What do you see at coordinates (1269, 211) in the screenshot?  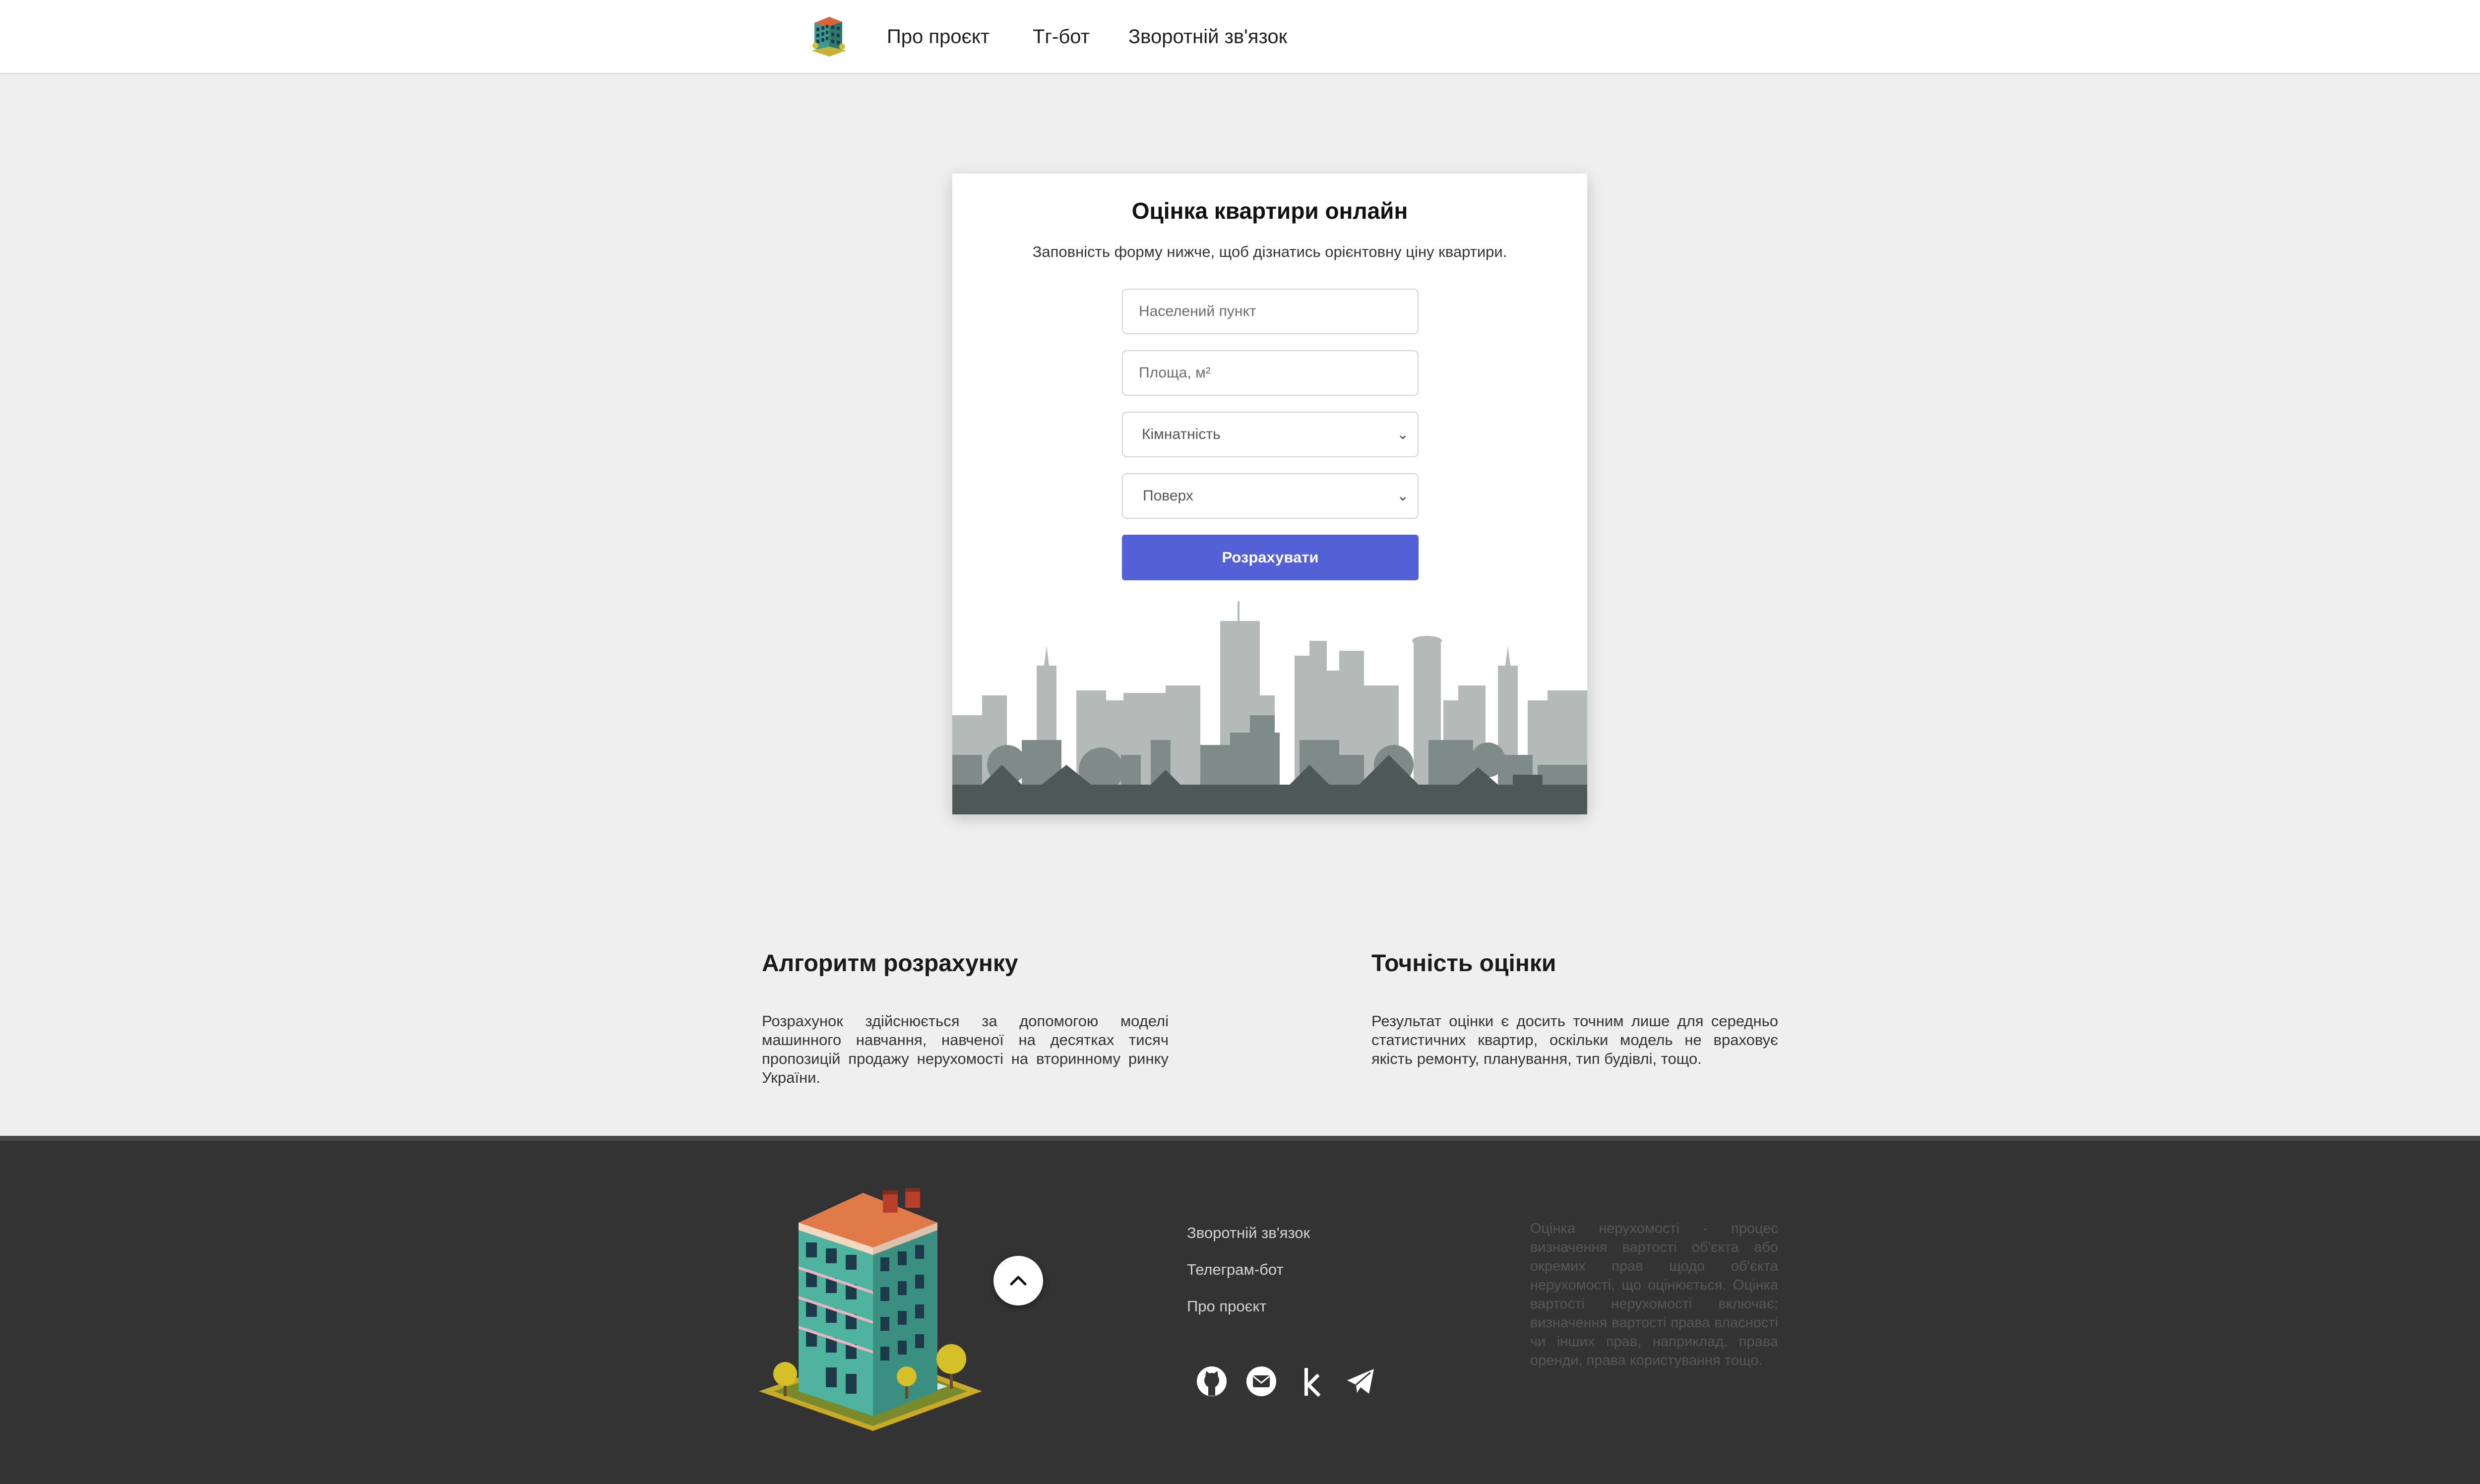 I see `form-title: Оцінка квартири онлайн` at bounding box center [1269, 211].